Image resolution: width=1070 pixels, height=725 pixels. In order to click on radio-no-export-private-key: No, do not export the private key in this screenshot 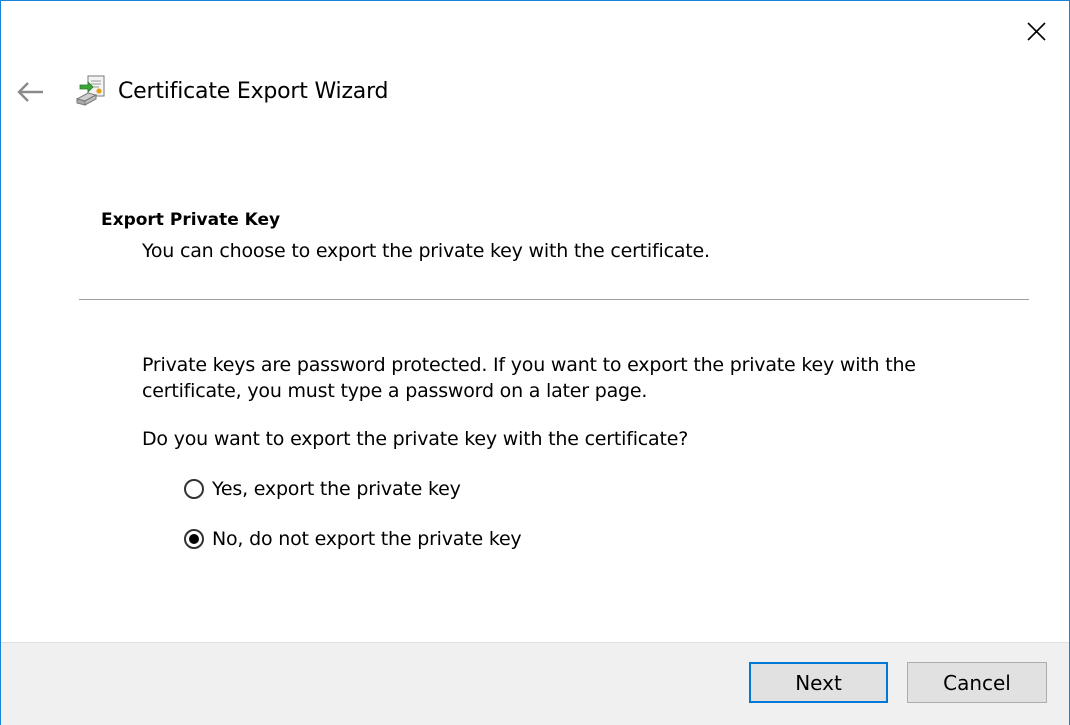, I will do `click(353, 539)`.